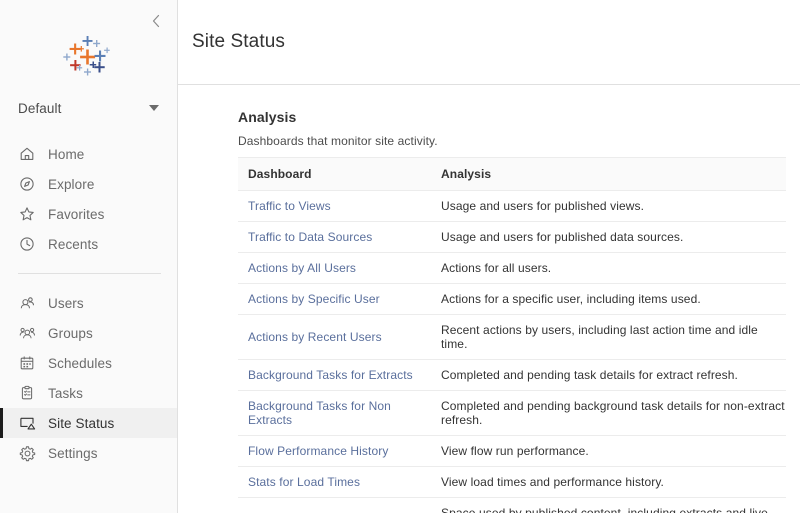 The width and height of the screenshot is (800, 513). I want to click on sidebar-item-schedules: Schedules, so click(88, 363).